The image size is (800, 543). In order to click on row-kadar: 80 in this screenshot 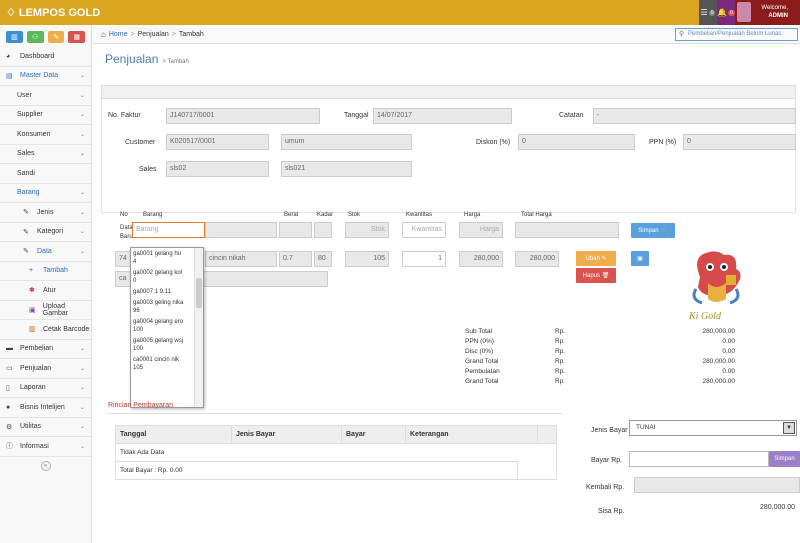, I will do `click(323, 259)`.